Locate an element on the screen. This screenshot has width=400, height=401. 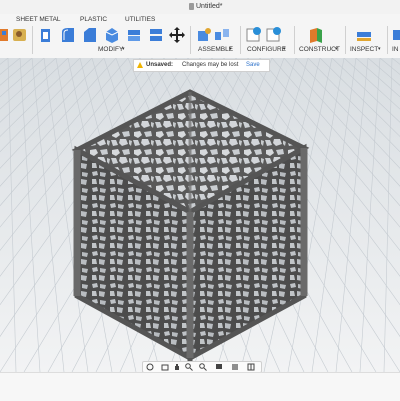
zoom-icon is located at coordinates (189, 367).